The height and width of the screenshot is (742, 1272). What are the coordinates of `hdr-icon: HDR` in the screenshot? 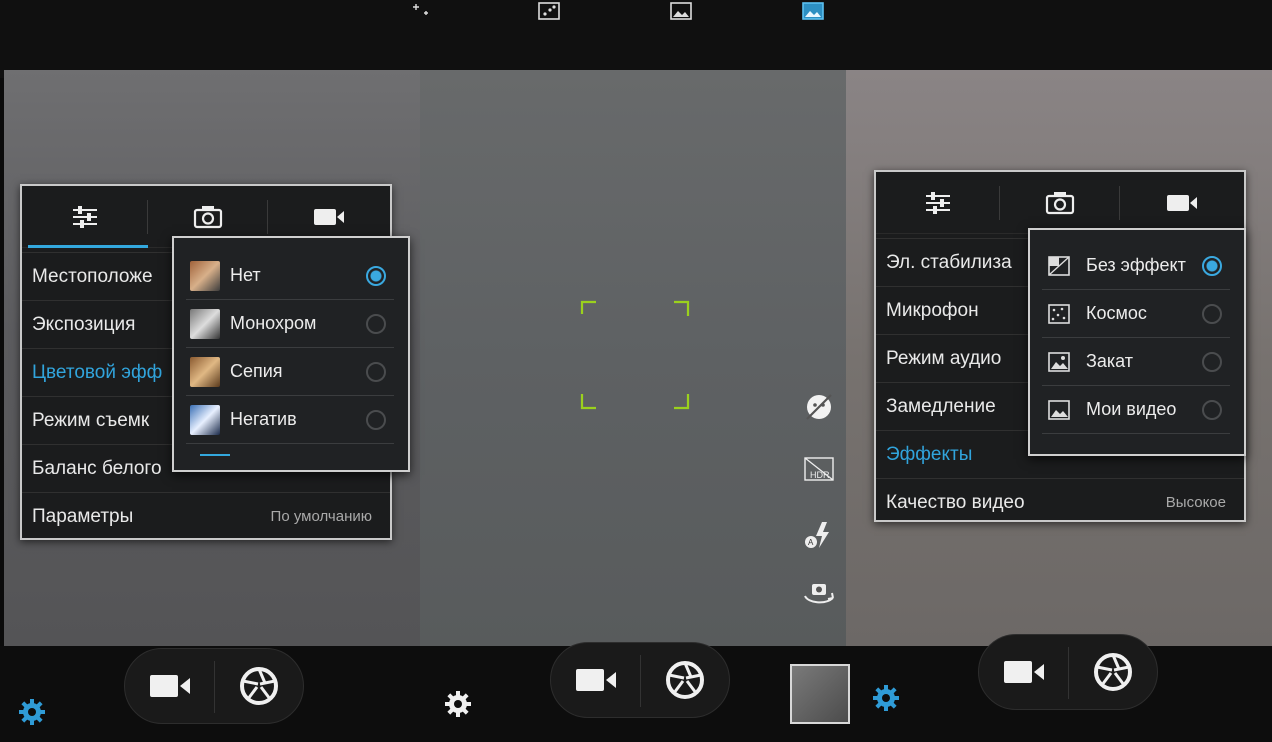 It's located at (819, 469).